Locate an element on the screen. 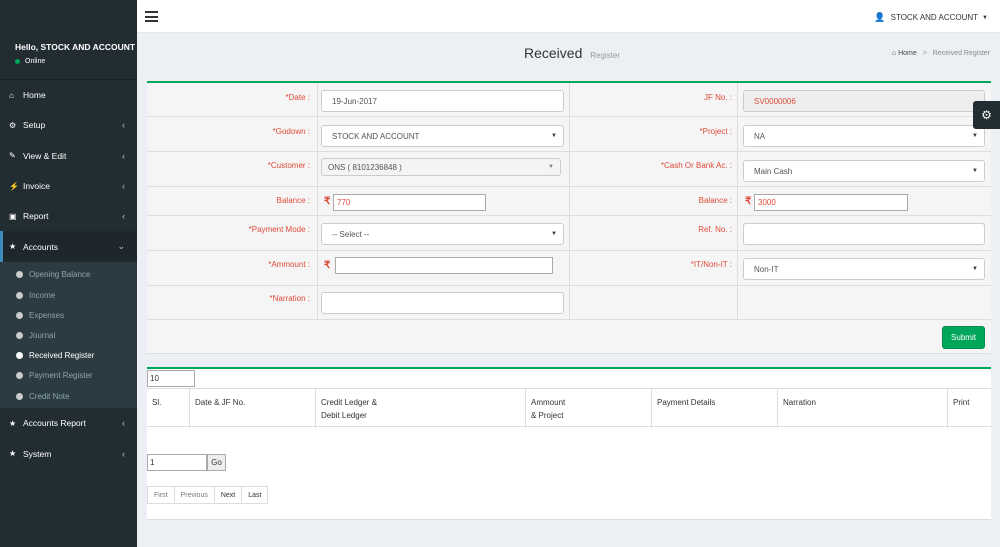 The width and height of the screenshot is (1000, 547). jf-no-field: SV0000006 is located at coordinates (864, 101).